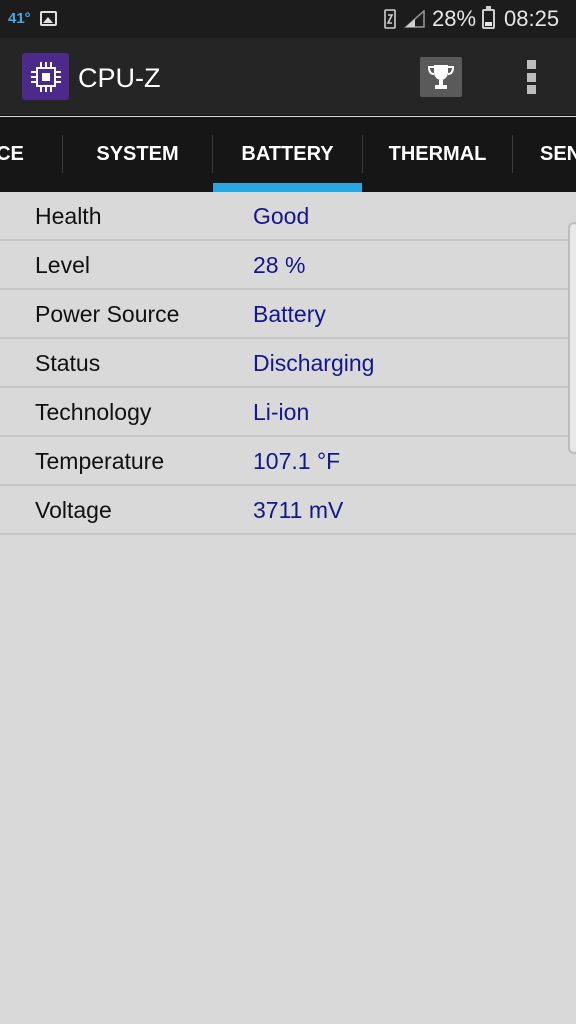  What do you see at coordinates (281, 412) in the screenshot?
I see `row-value: Li-ion` at bounding box center [281, 412].